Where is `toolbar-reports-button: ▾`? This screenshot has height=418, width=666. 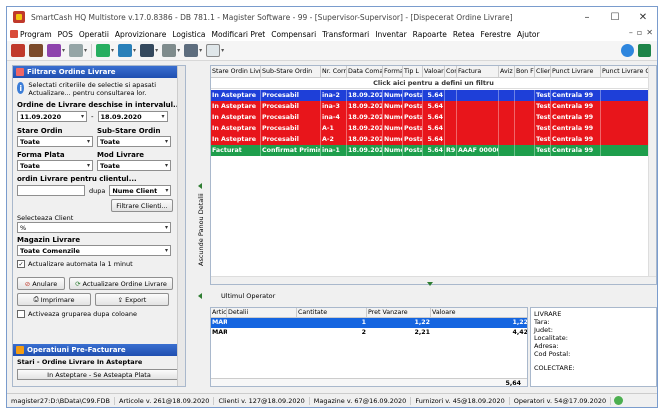 toolbar-reports-button: ▾ is located at coordinates (171, 51).